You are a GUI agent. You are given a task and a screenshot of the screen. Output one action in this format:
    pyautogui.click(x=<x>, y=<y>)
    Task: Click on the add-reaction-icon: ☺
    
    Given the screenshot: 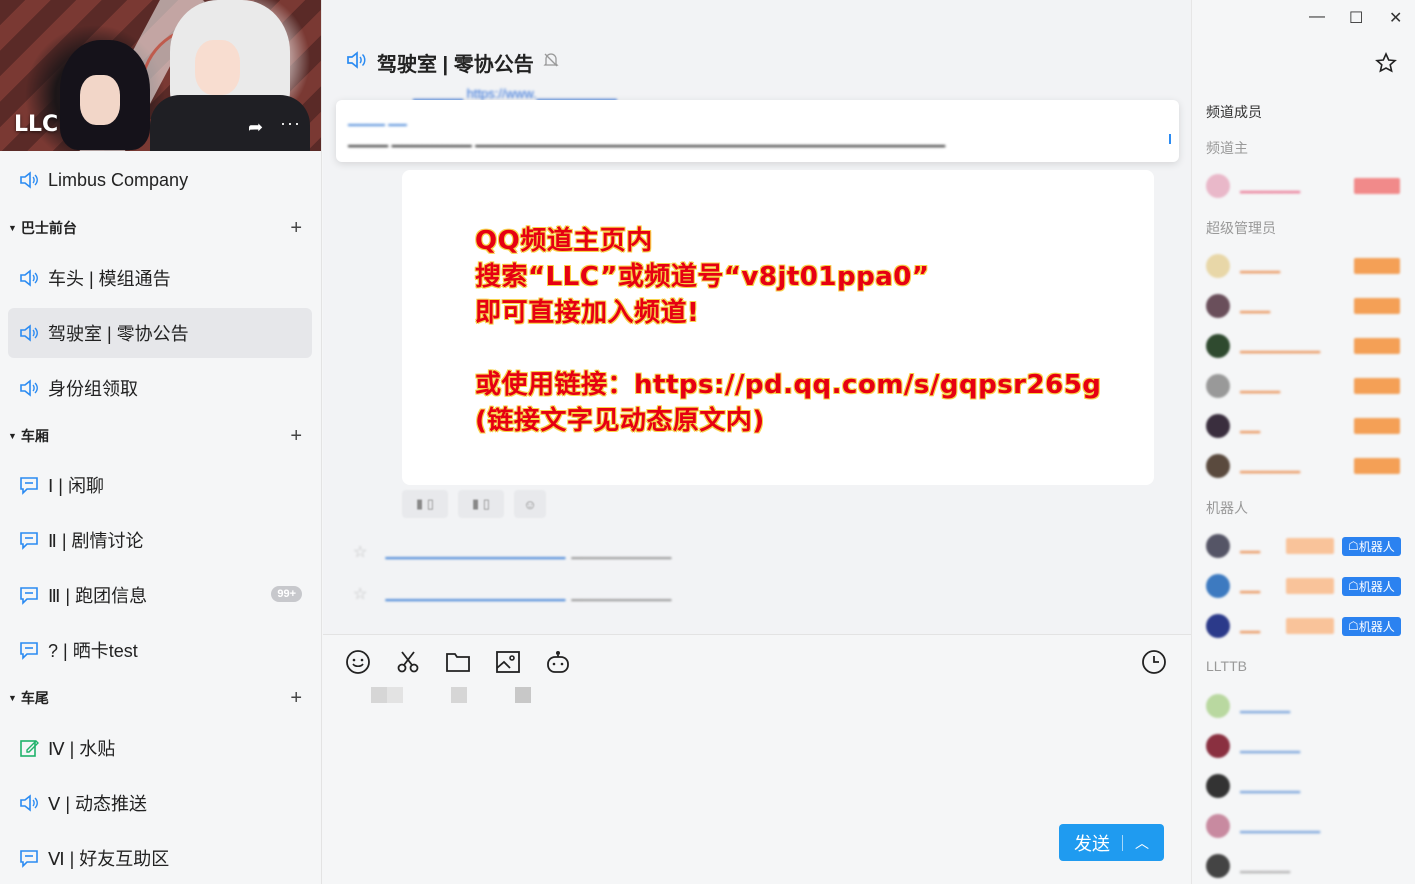 What is the action you would take?
    pyautogui.click(x=530, y=504)
    